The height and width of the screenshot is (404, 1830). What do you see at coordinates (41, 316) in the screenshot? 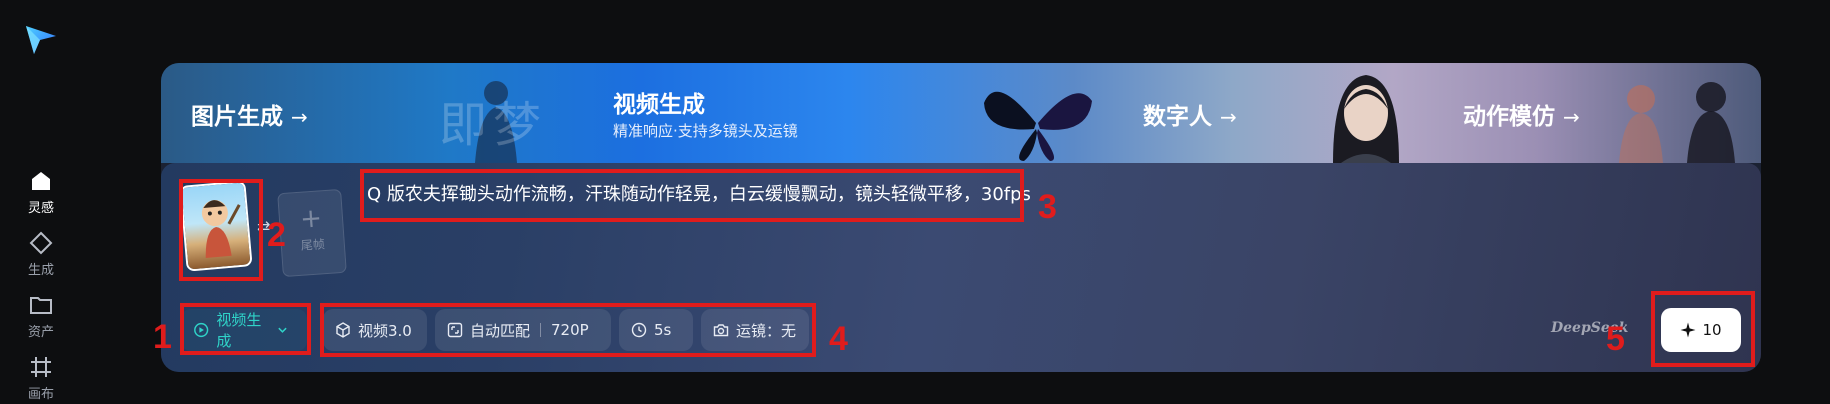
I see `sidebar-item-assets: 资产` at bounding box center [41, 316].